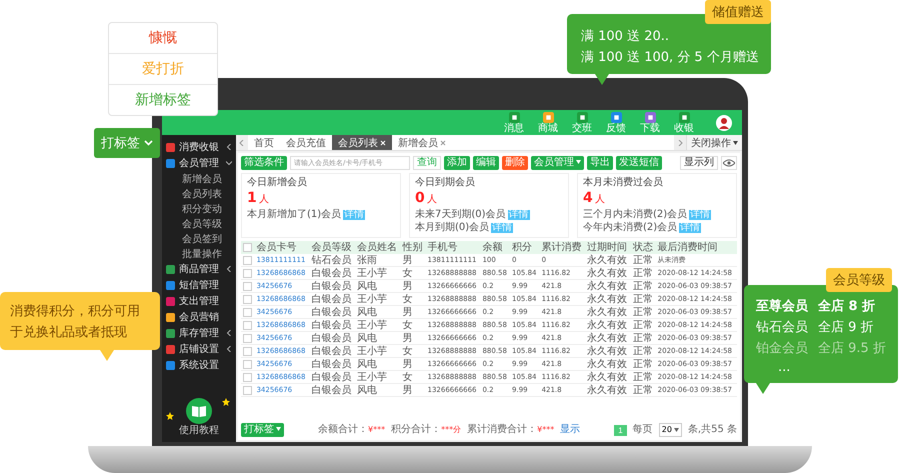  What do you see at coordinates (378, 260) in the screenshot?
I see `table-cell: 张雨` at bounding box center [378, 260].